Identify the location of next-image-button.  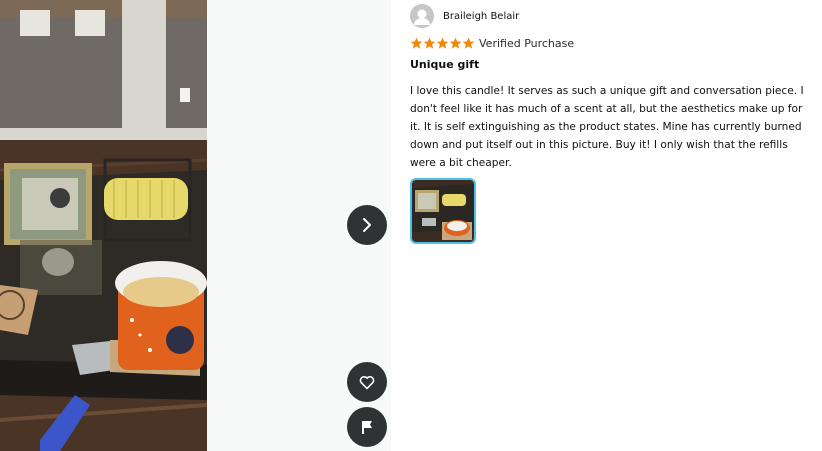
(367, 225).